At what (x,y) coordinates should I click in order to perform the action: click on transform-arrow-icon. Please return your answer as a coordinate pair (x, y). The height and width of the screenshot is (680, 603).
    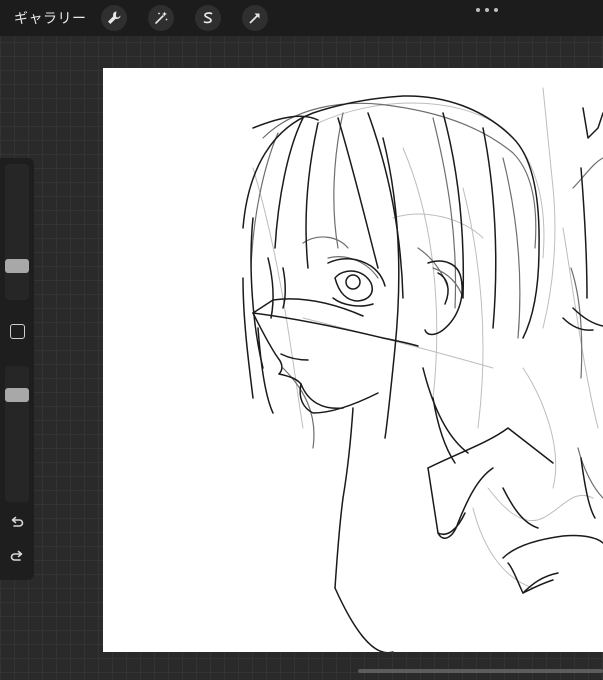
    Looking at the image, I should click on (254, 18).